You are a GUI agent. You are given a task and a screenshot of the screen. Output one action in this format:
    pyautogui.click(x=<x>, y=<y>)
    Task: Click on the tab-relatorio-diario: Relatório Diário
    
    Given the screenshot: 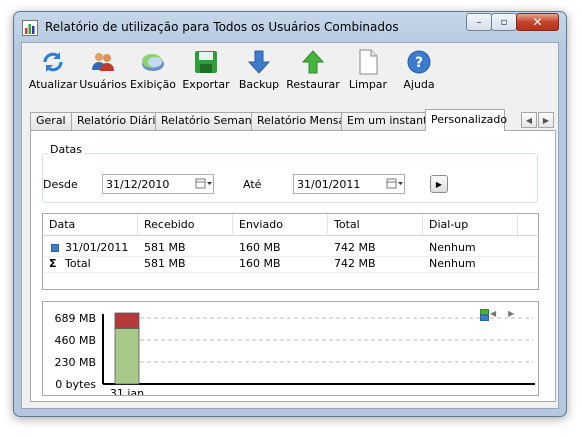 What is the action you would take?
    pyautogui.click(x=116, y=121)
    